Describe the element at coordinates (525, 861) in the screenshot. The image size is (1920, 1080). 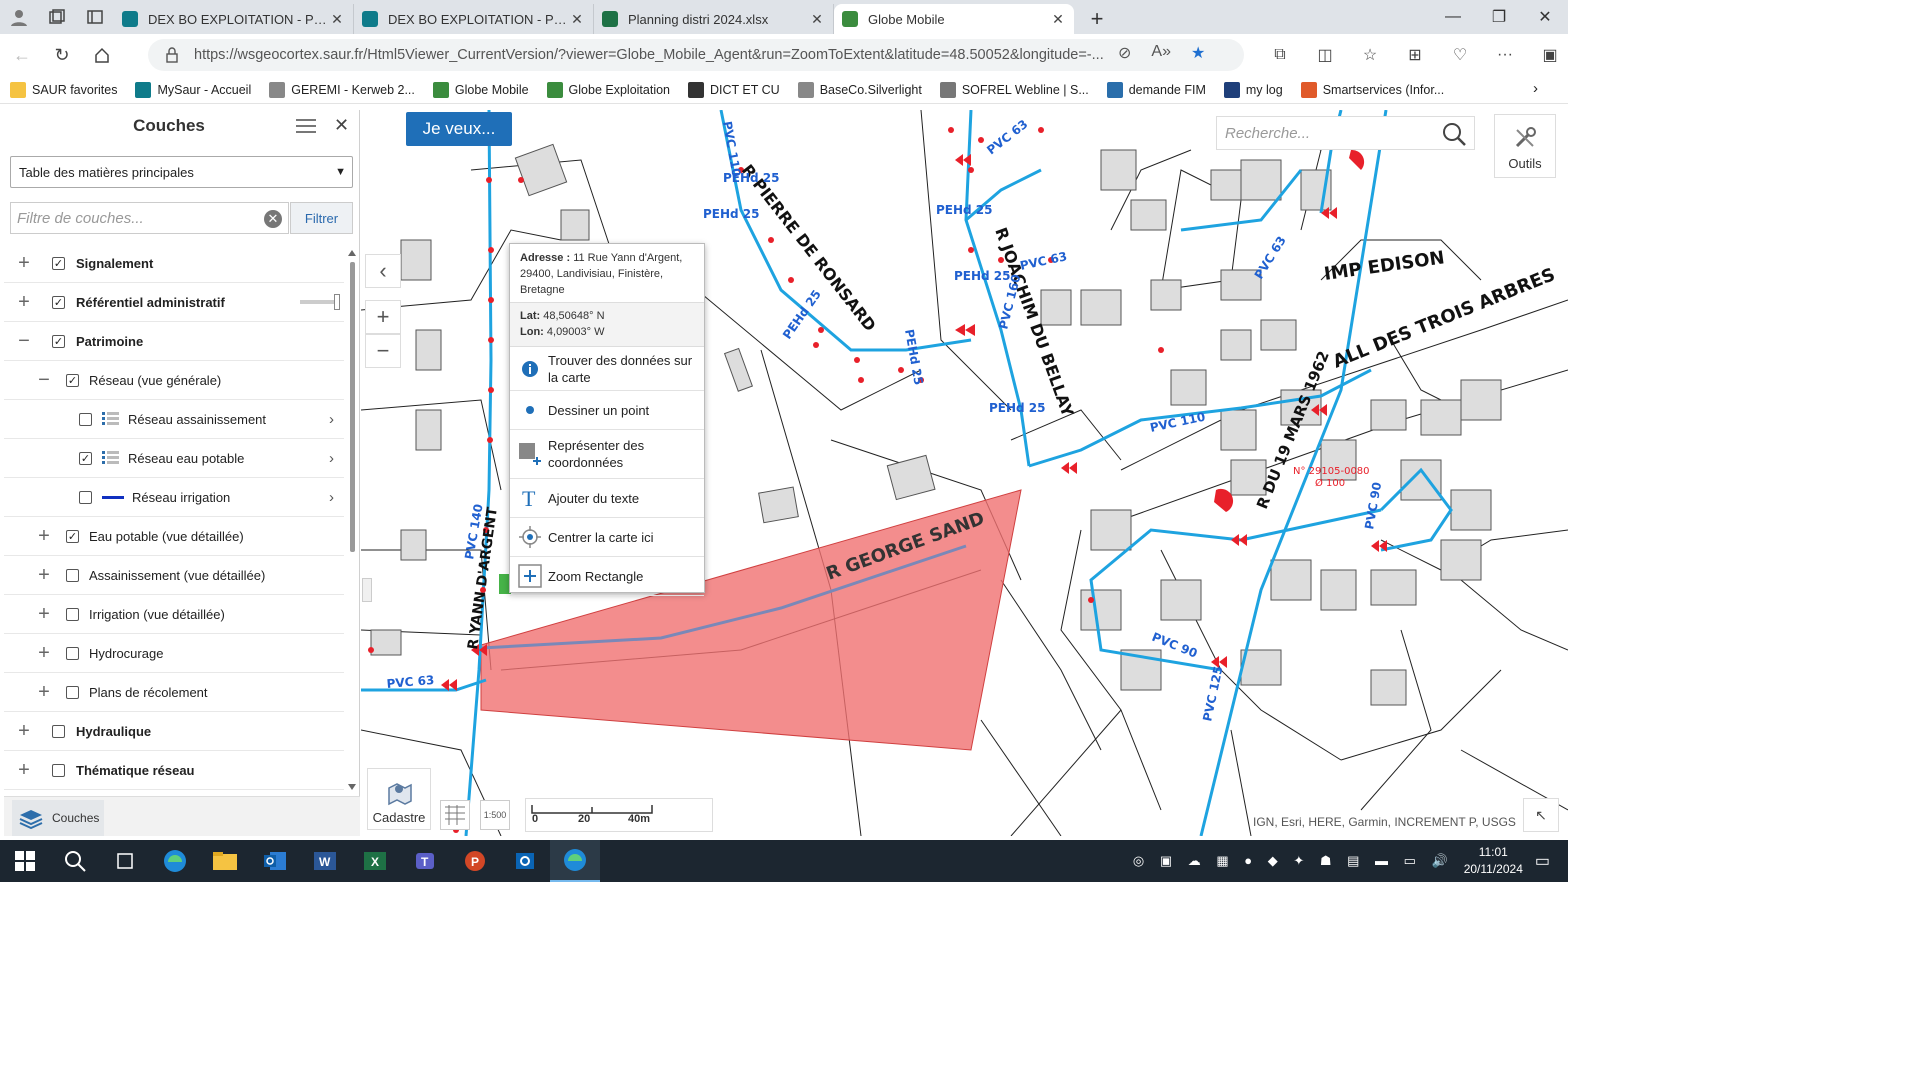
I see `outlook-new-icon` at that location.